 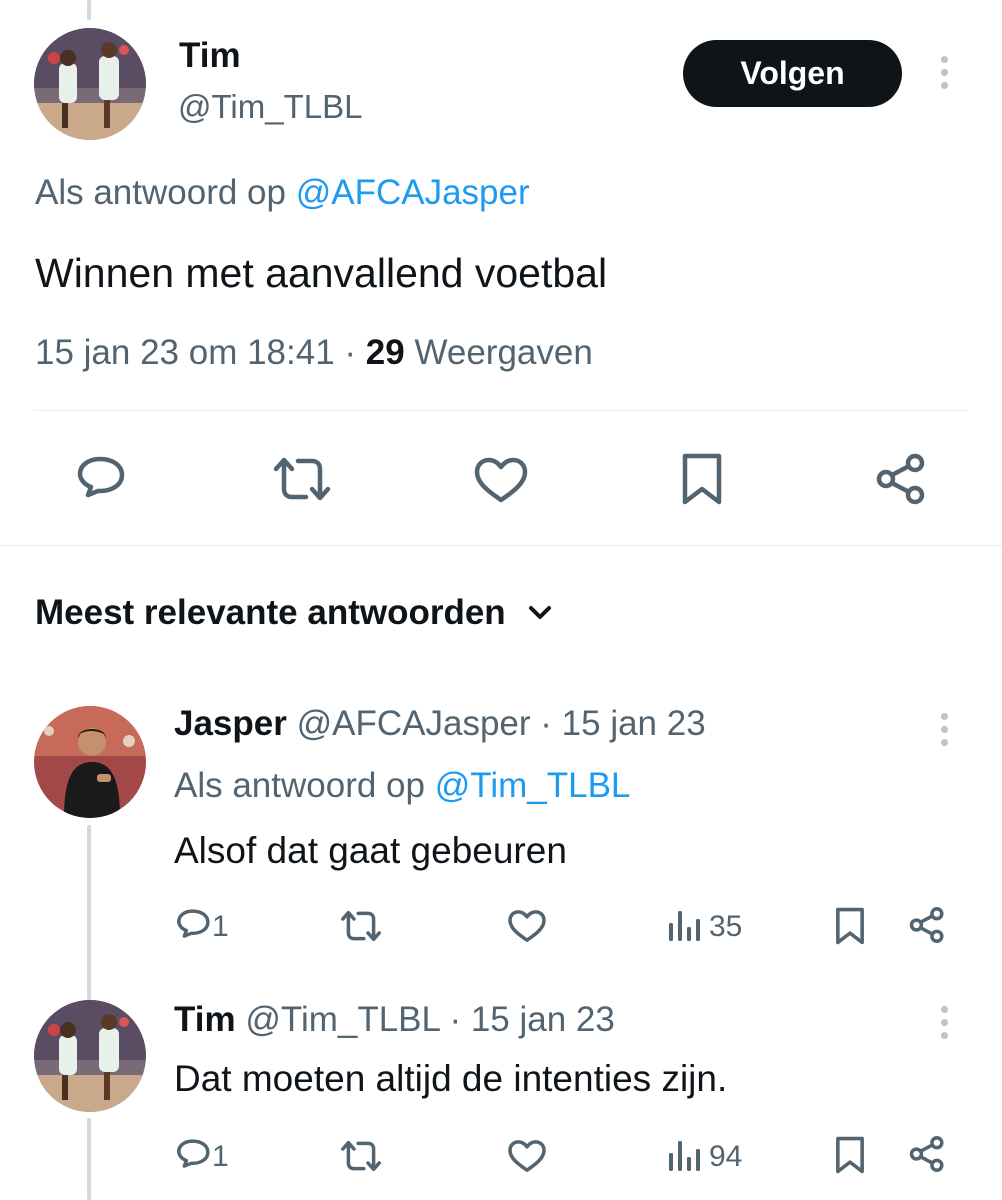 What do you see at coordinates (726, 926) in the screenshot?
I see `views-count: 35` at bounding box center [726, 926].